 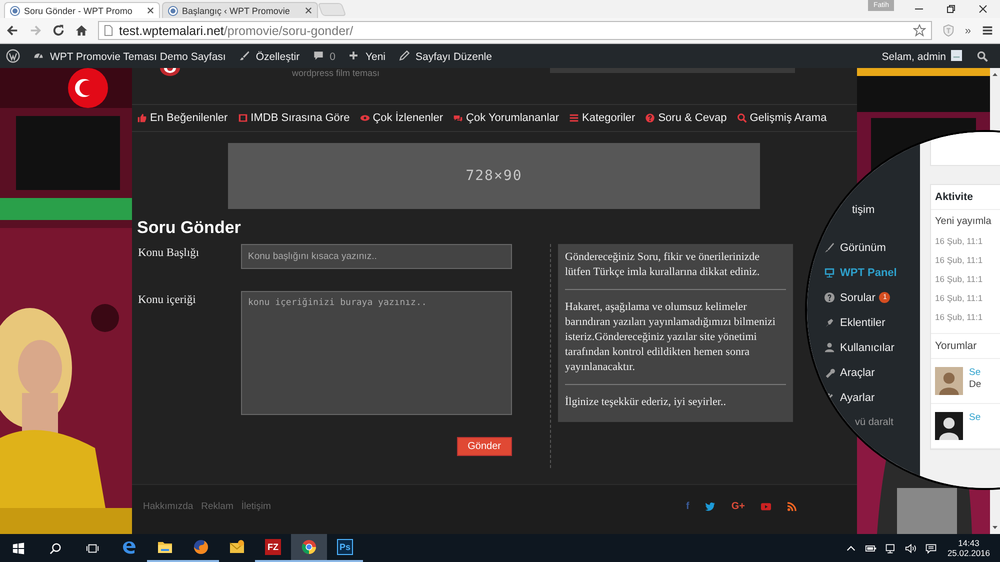 What do you see at coordinates (243, 118) in the screenshot?
I see `film-icon` at bounding box center [243, 118].